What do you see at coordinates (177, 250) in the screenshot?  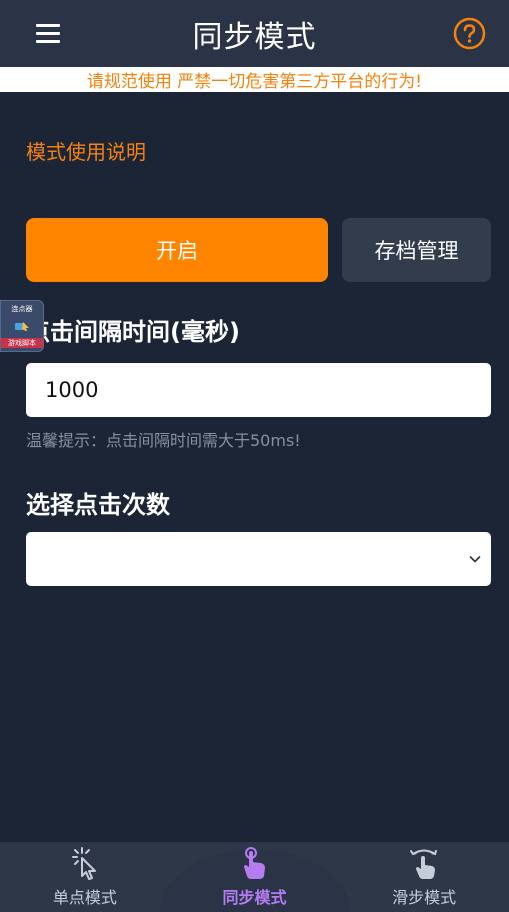 I see `start-button: 开启` at bounding box center [177, 250].